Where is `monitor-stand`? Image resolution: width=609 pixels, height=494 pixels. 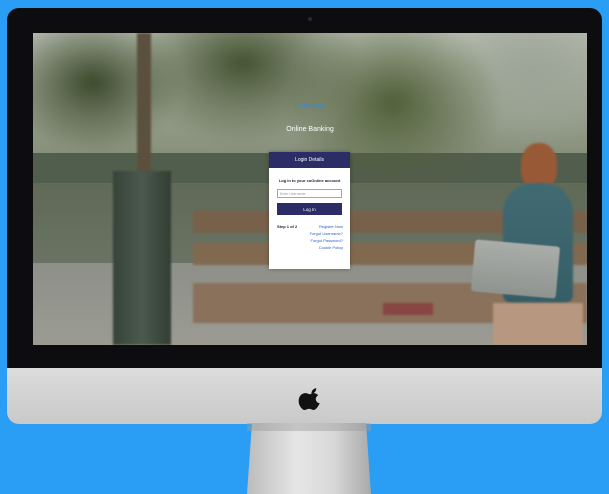 monitor-stand is located at coordinates (309, 458).